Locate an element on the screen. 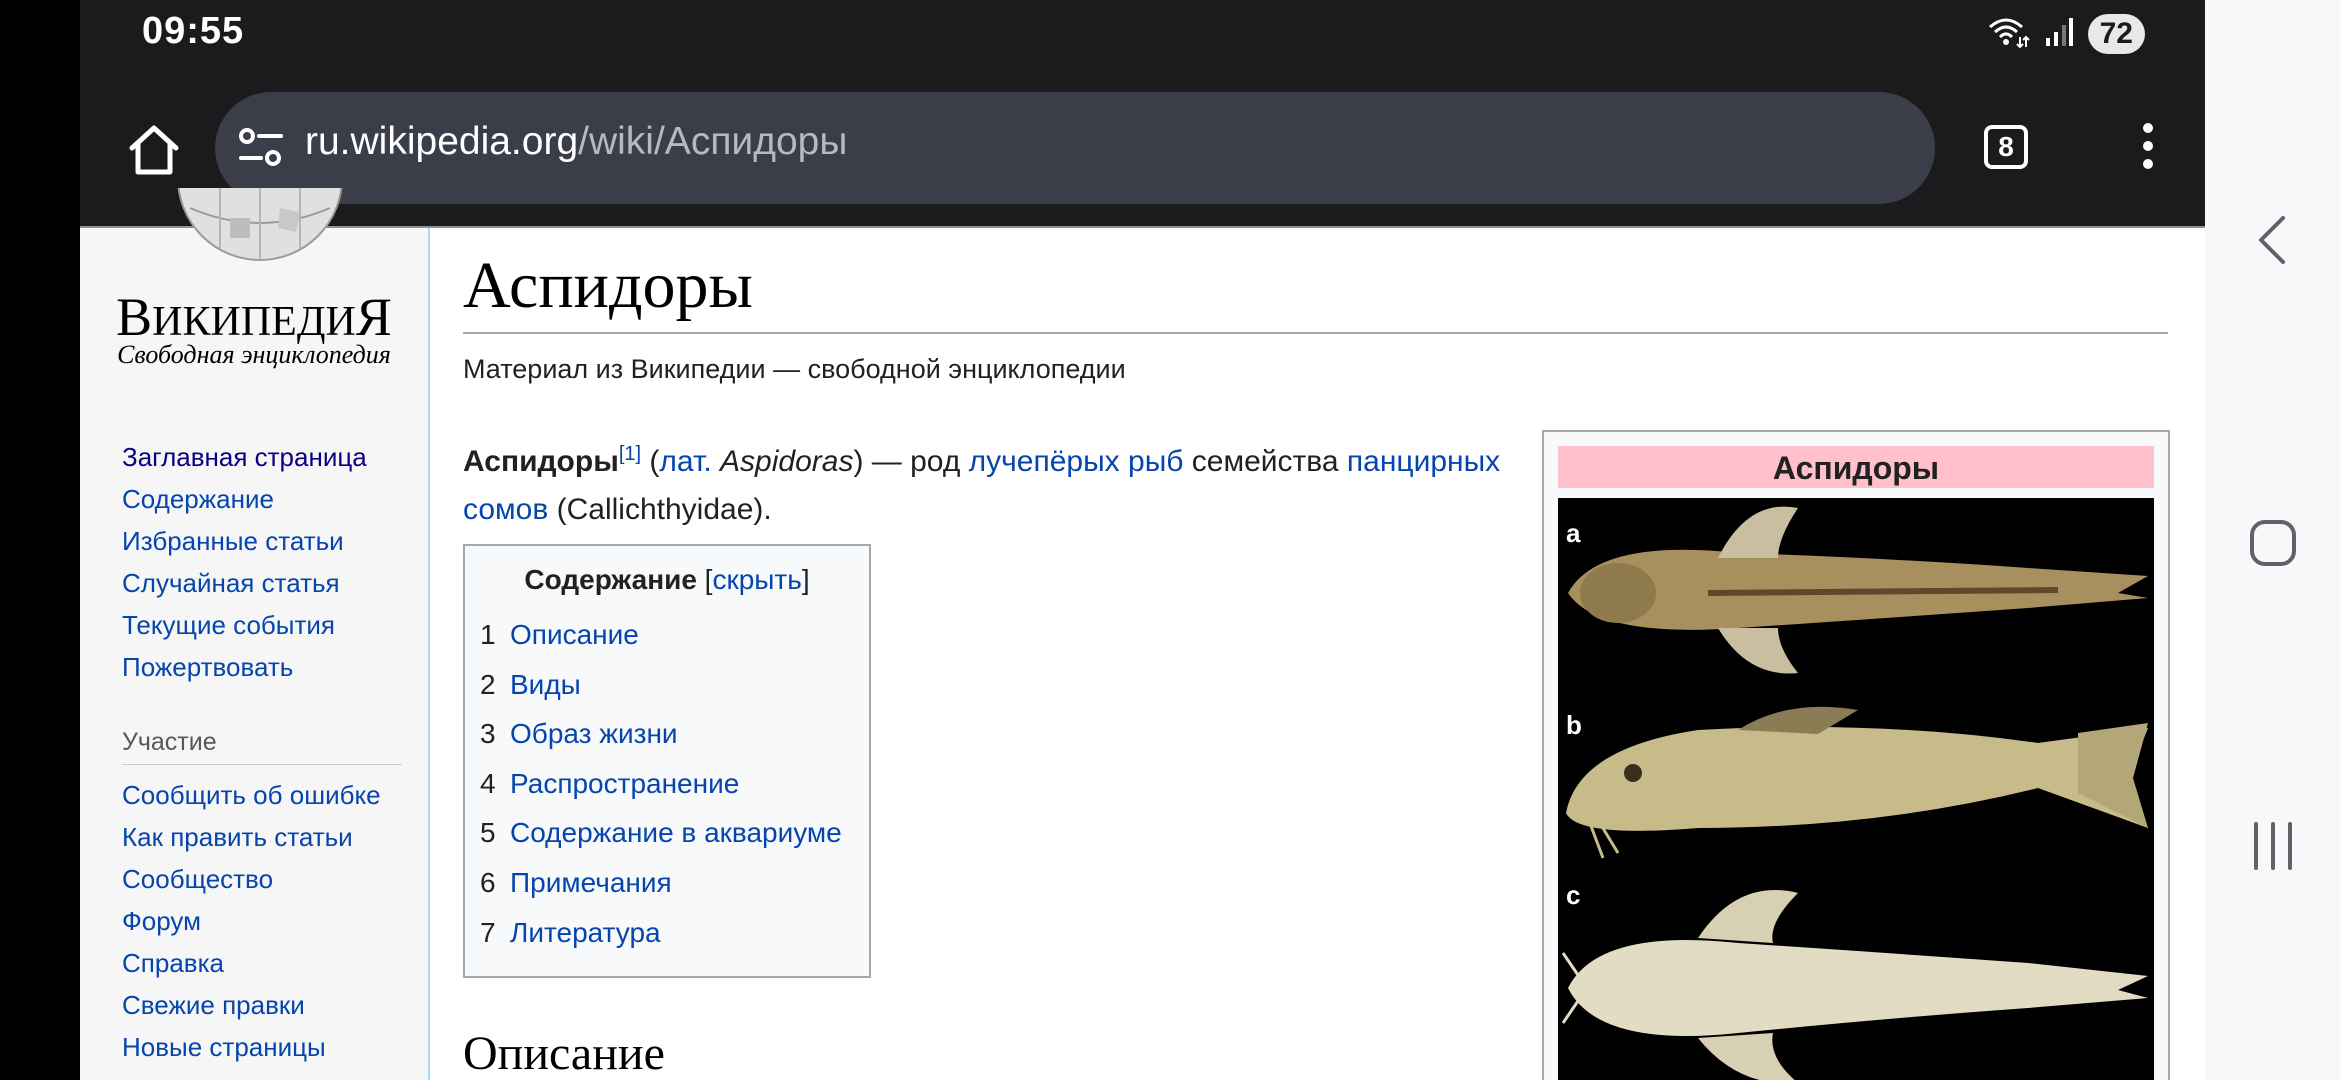 The width and height of the screenshot is (2340, 1080). toc-item: 7 Литература is located at coordinates (661, 933).